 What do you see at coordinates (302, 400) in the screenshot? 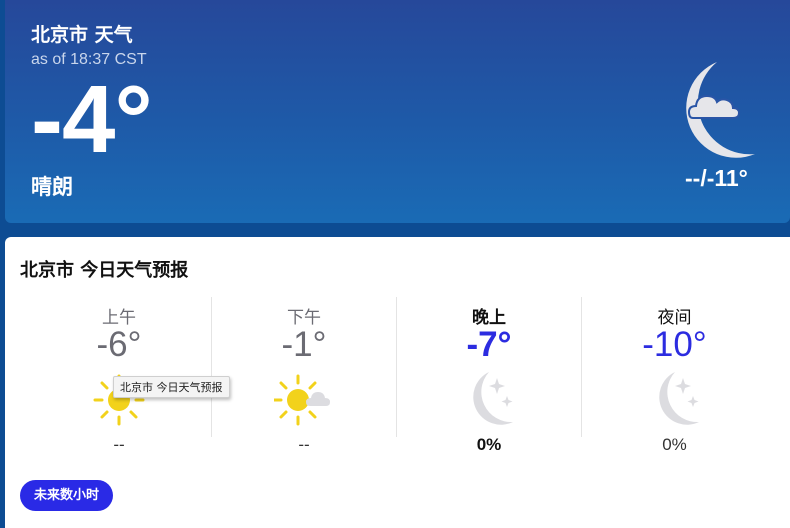
I see `sun-cloud-icon` at bounding box center [302, 400].